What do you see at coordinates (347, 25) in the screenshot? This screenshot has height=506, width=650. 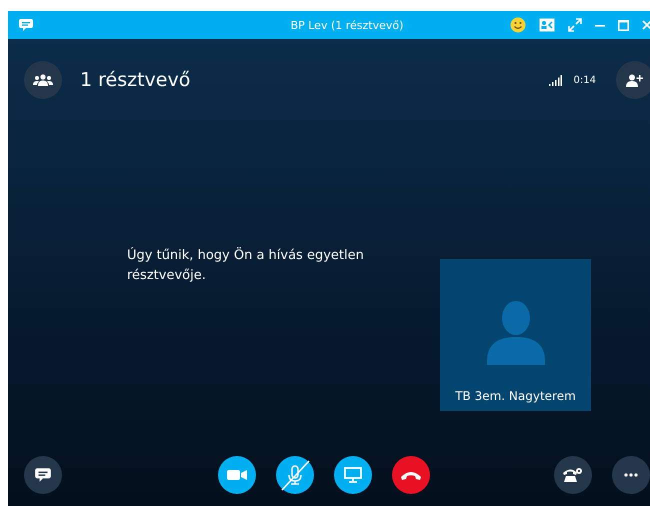 I see `window-title: BP Lev (1 résztvevő)` at bounding box center [347, 25].